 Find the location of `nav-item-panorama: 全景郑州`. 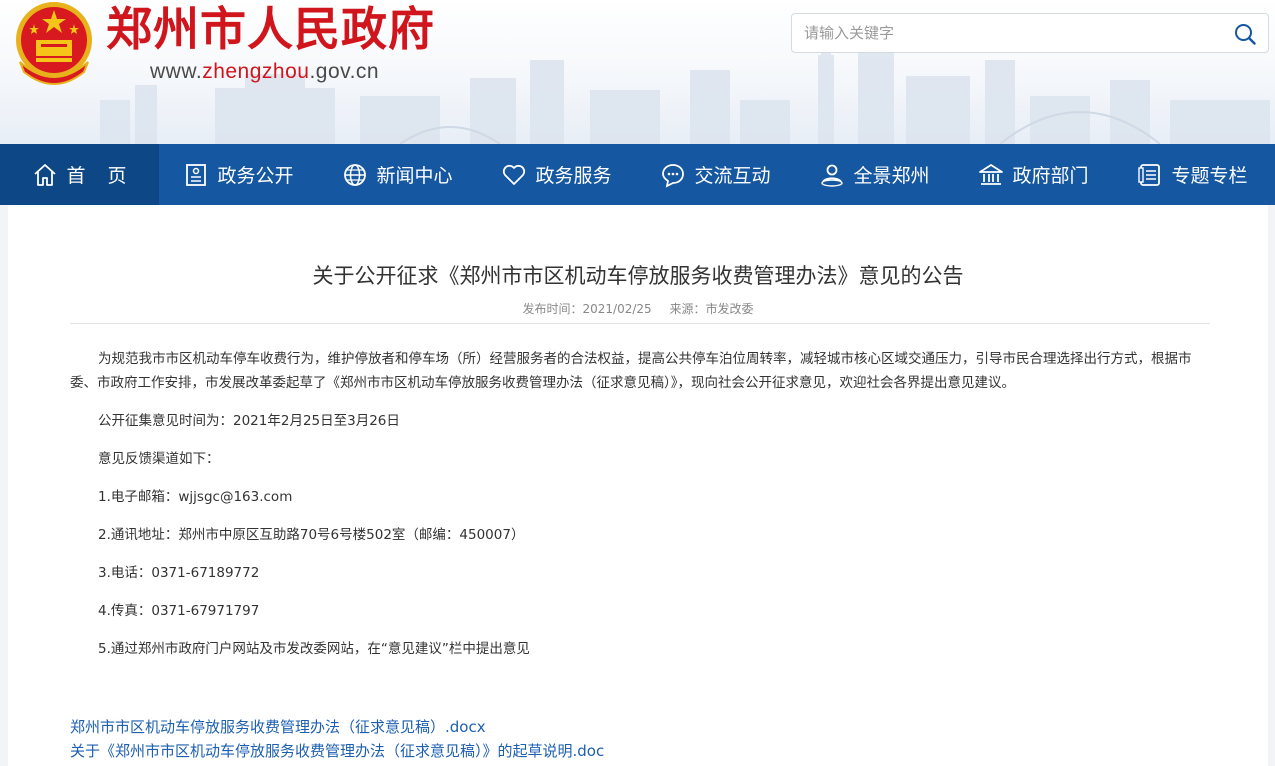

nav-item-panorama: 全景郑州 is located at coordinates (874, 174).